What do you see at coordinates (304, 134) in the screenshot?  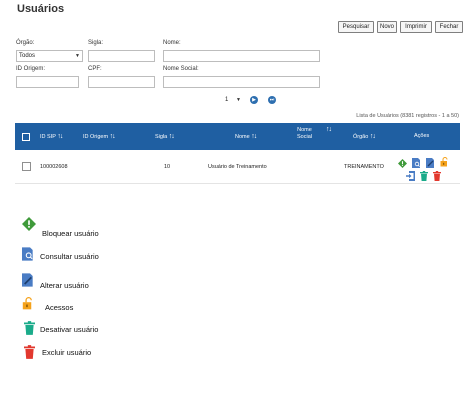 I see `col-nome-social: Nome Social` at bounding box center [304, 134].